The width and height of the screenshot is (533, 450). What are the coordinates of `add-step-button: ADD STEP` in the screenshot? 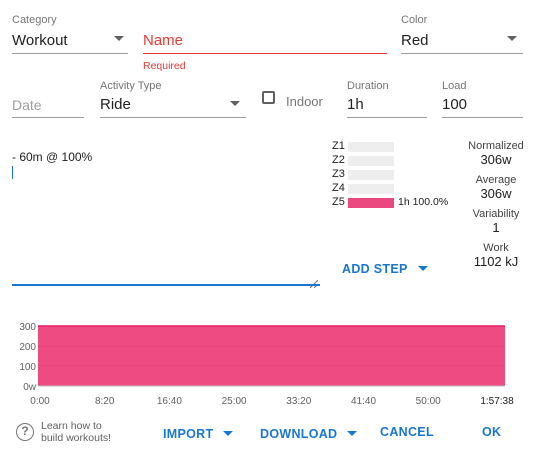 It's located at (385, 268).